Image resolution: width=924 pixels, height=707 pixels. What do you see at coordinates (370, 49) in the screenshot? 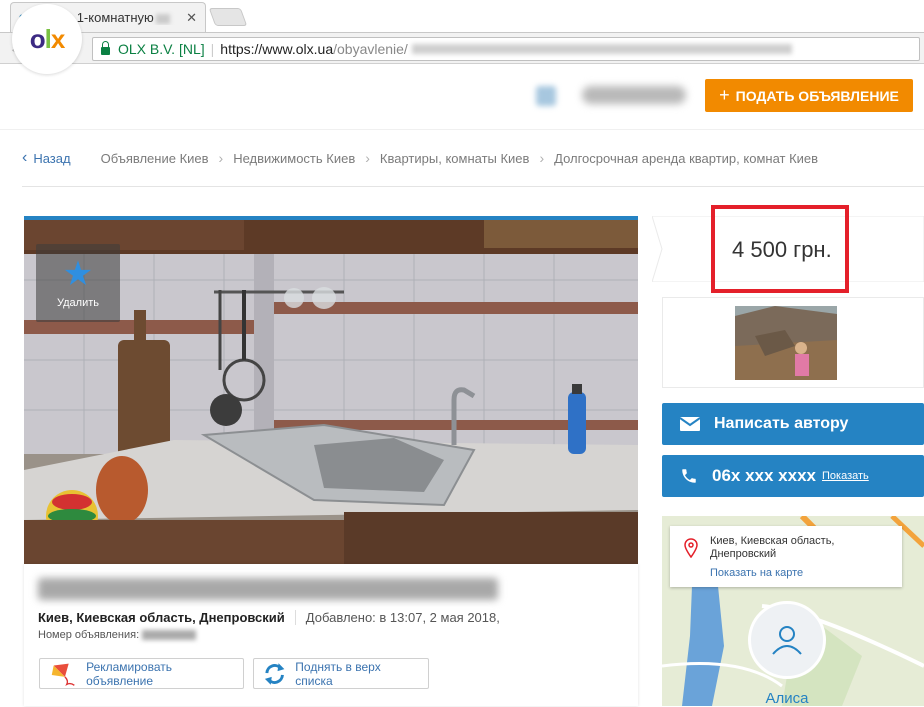
I see `url-path: /obyavlenie/` at bounding box center [370, 49].